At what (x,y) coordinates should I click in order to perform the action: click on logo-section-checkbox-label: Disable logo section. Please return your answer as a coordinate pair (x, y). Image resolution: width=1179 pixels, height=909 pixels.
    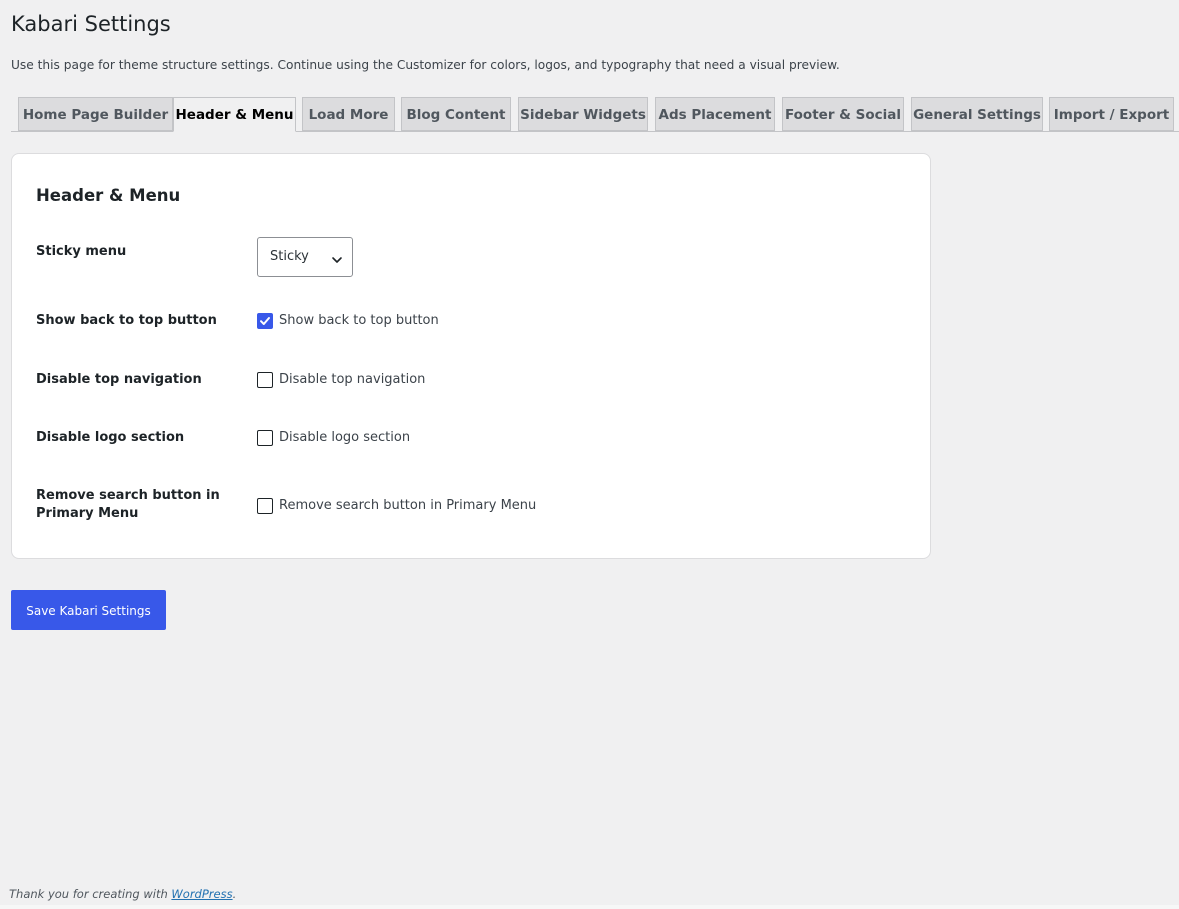
    Looking at the image, I should click on (345, 437).